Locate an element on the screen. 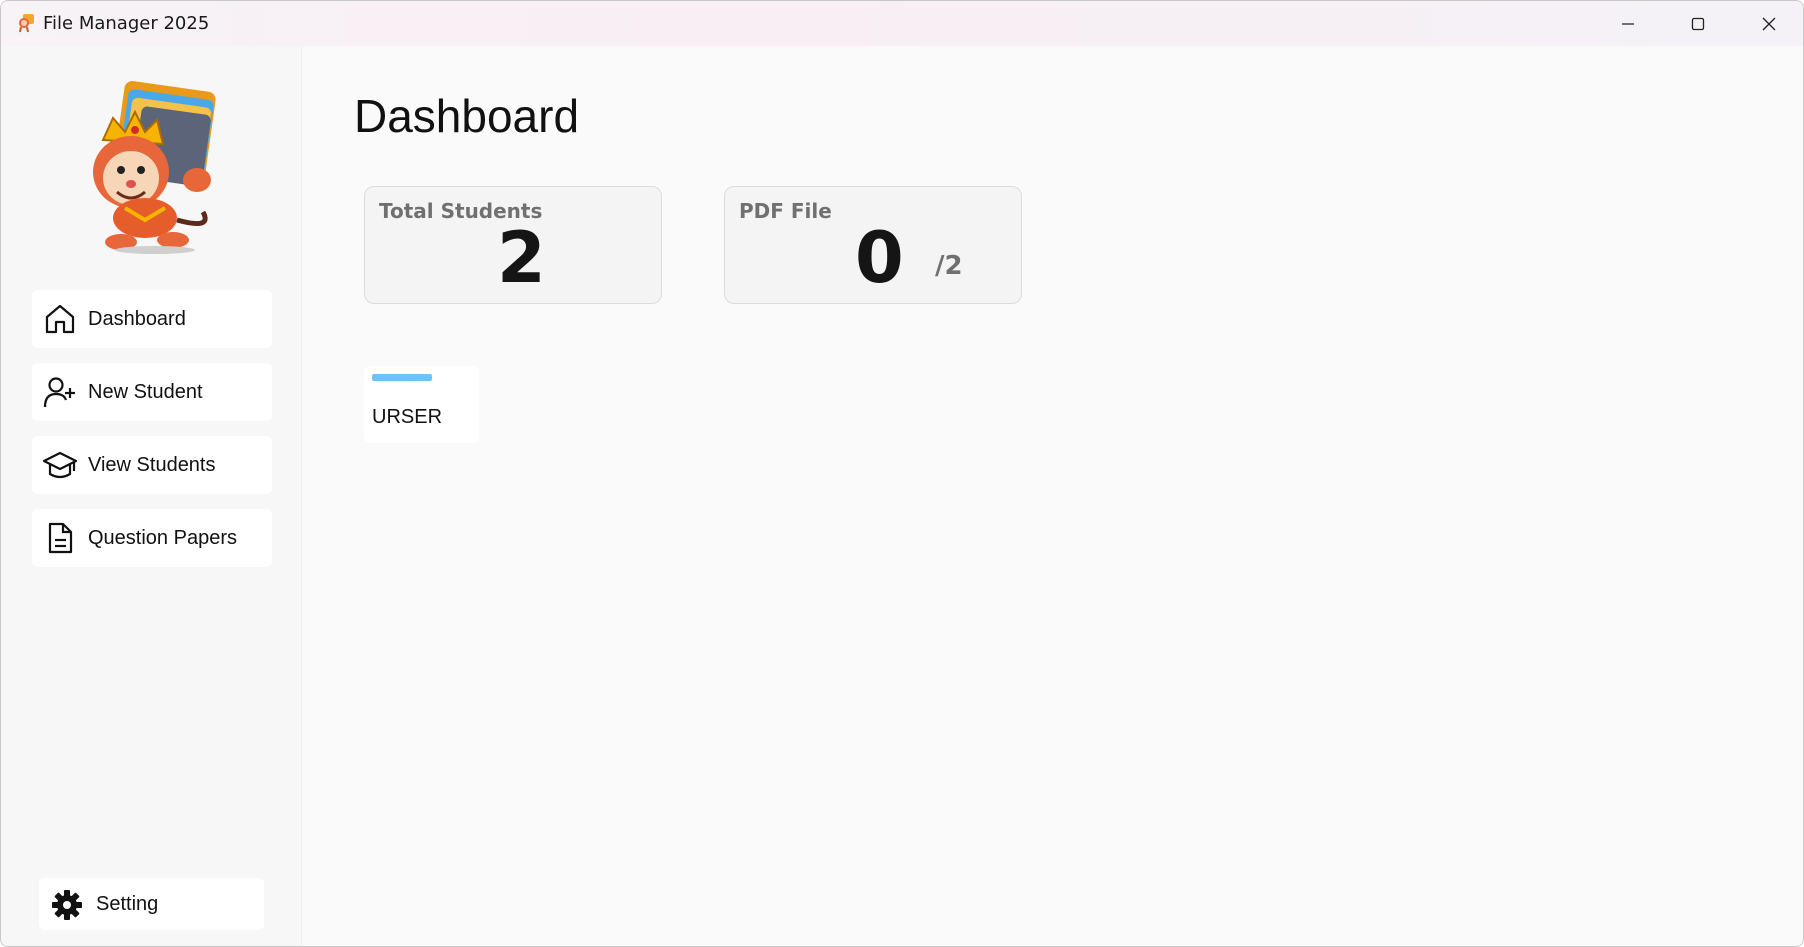  setting-button: Setting is located at coordinates (151, 904).